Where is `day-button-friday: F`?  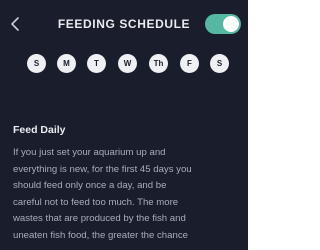
day-button-friday: F is located at coordinates (189, 63).